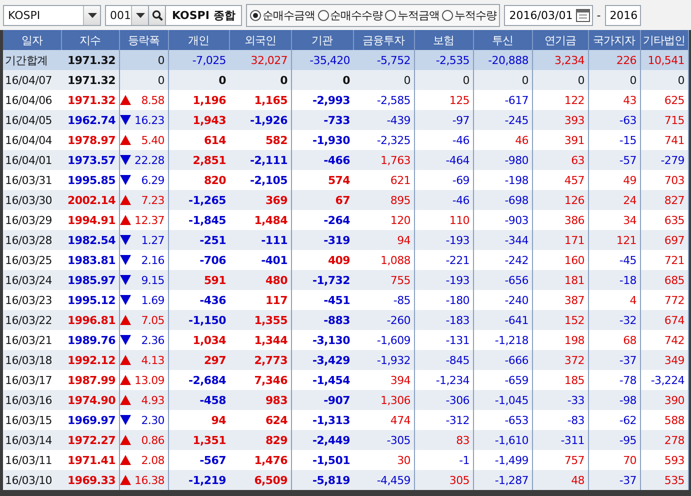 The height and width of the screenshot is (496, 691). What do you see at coordinates (32, 100) in the screenshot?
I see `date-cell: 16/04/06` at bounding box center [32, 100].